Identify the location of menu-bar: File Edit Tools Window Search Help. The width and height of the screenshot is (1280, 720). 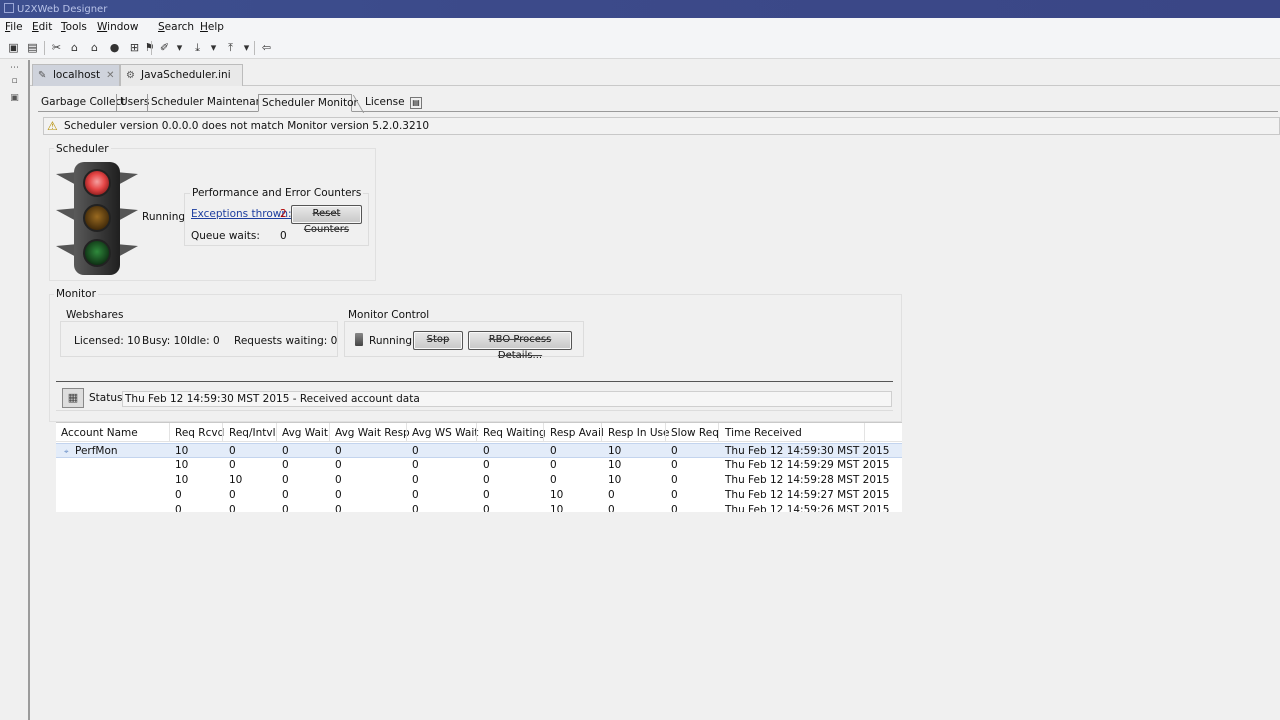
(640, 27).